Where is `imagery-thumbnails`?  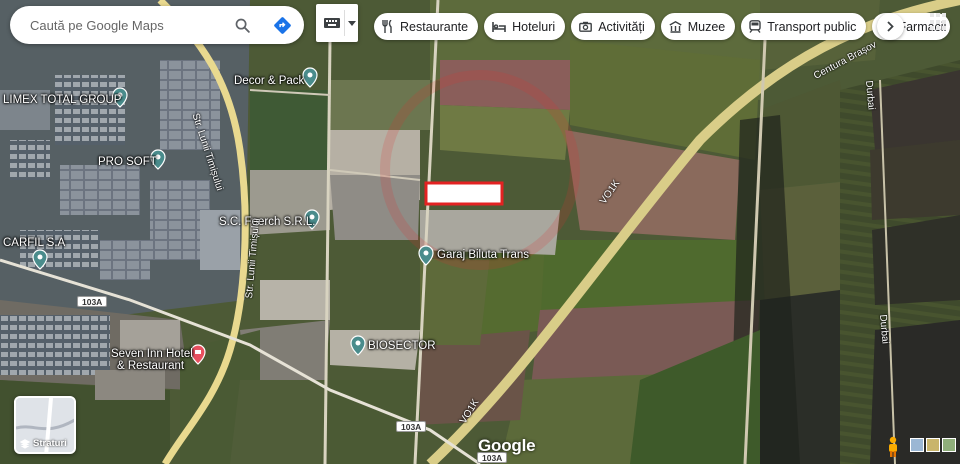
imagery-thumbnails is located at coordinates (933, 445).